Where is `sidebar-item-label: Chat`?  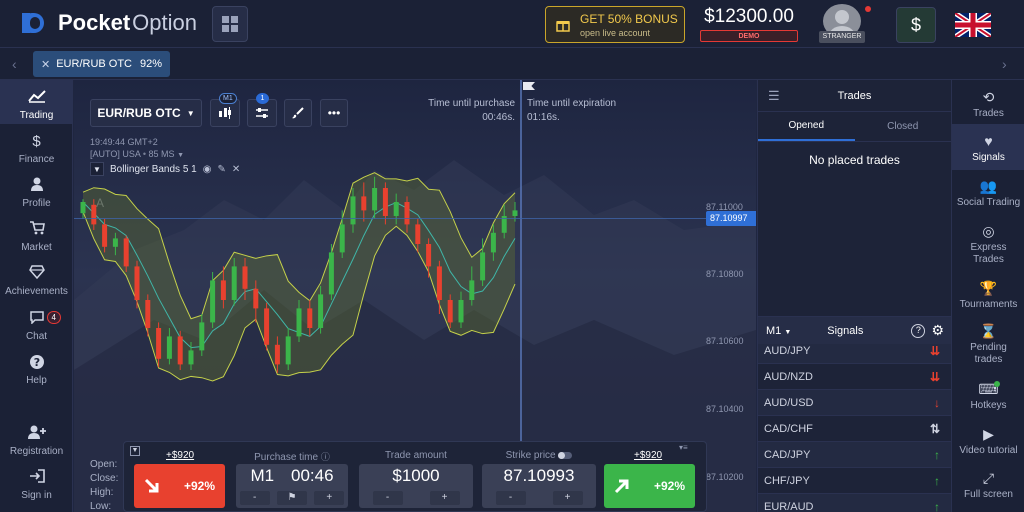
sidebar-item-label: Chat is located at coordinates (36, 336).